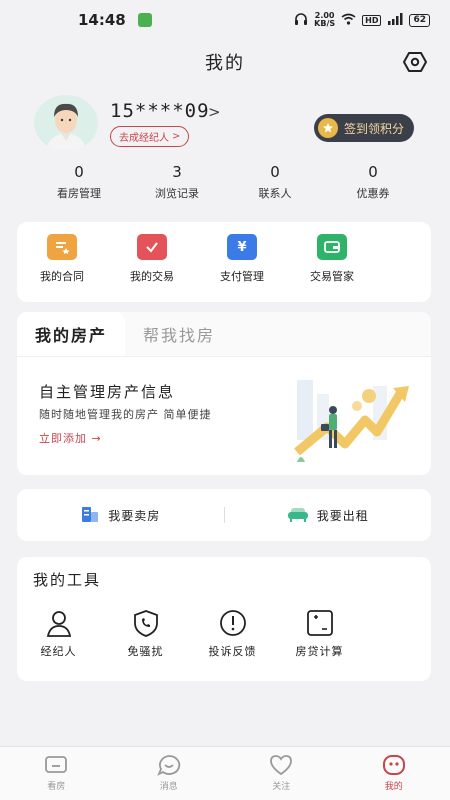 This screenshot has height=800, width=450. I want to click on property-title: 自主管理房产信息, so click(107, 392).